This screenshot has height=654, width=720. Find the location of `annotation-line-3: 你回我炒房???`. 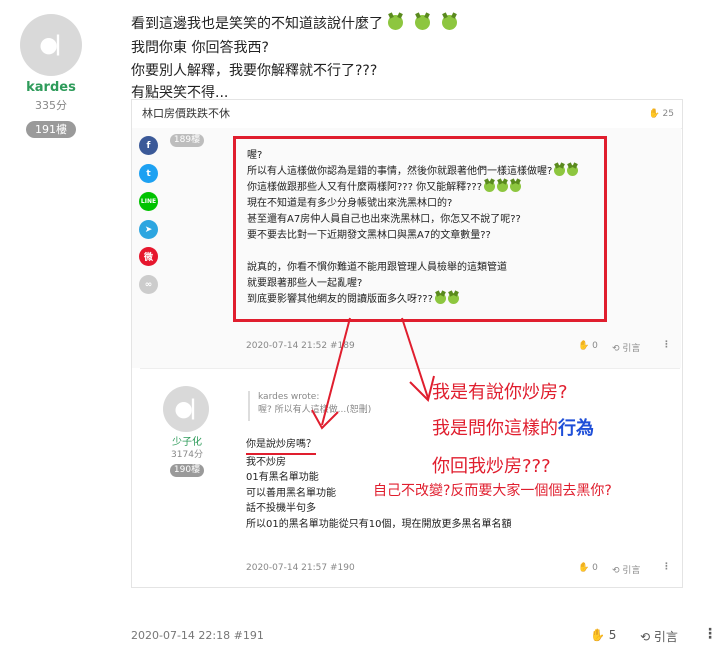

annotation-line-3: 你回我炒房??? is located at coordinates (491, 466).